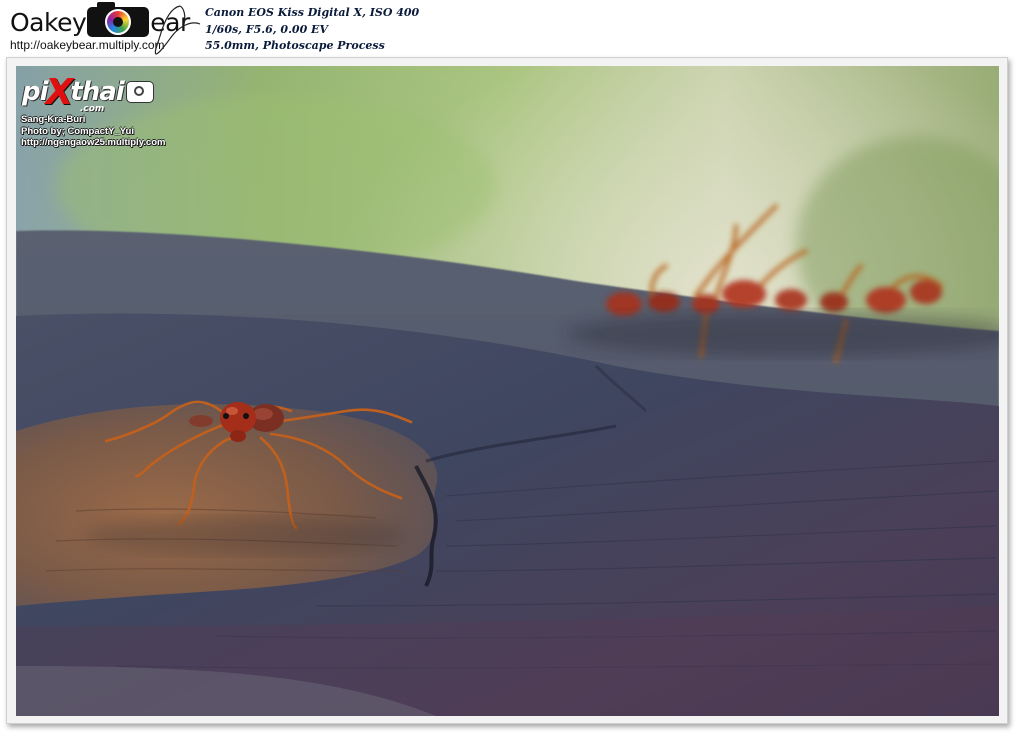 Image resolution: width=1020 pixels, height=737 pixels. Describe the element at coordinates (53, 119) in the screenshot. I see `watermark-location: Sang-Kra-Buri` at that location.